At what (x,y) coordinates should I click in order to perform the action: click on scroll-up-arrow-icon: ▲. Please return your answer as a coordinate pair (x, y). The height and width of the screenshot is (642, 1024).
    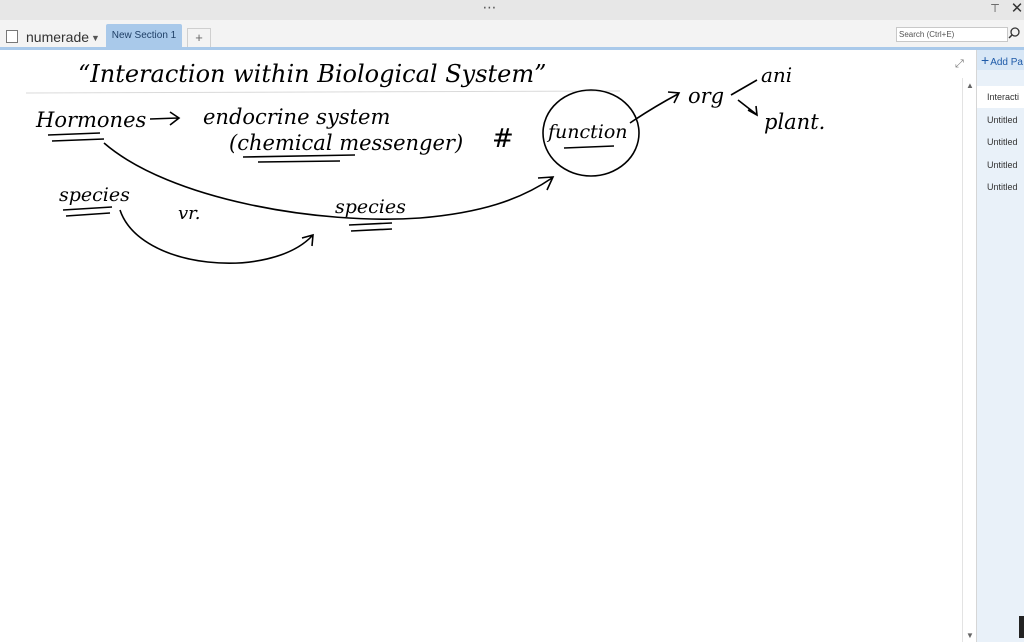
    Looking at the image, I should click on (970, 86).